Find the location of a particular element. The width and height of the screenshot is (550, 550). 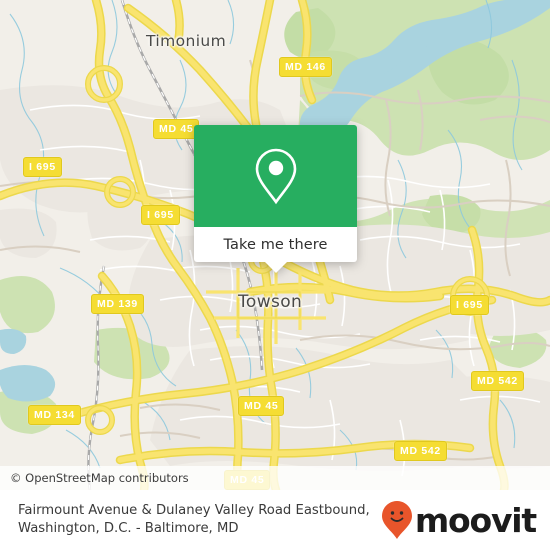

location-popup-card: Take me there is located at coordinates (275, 199).